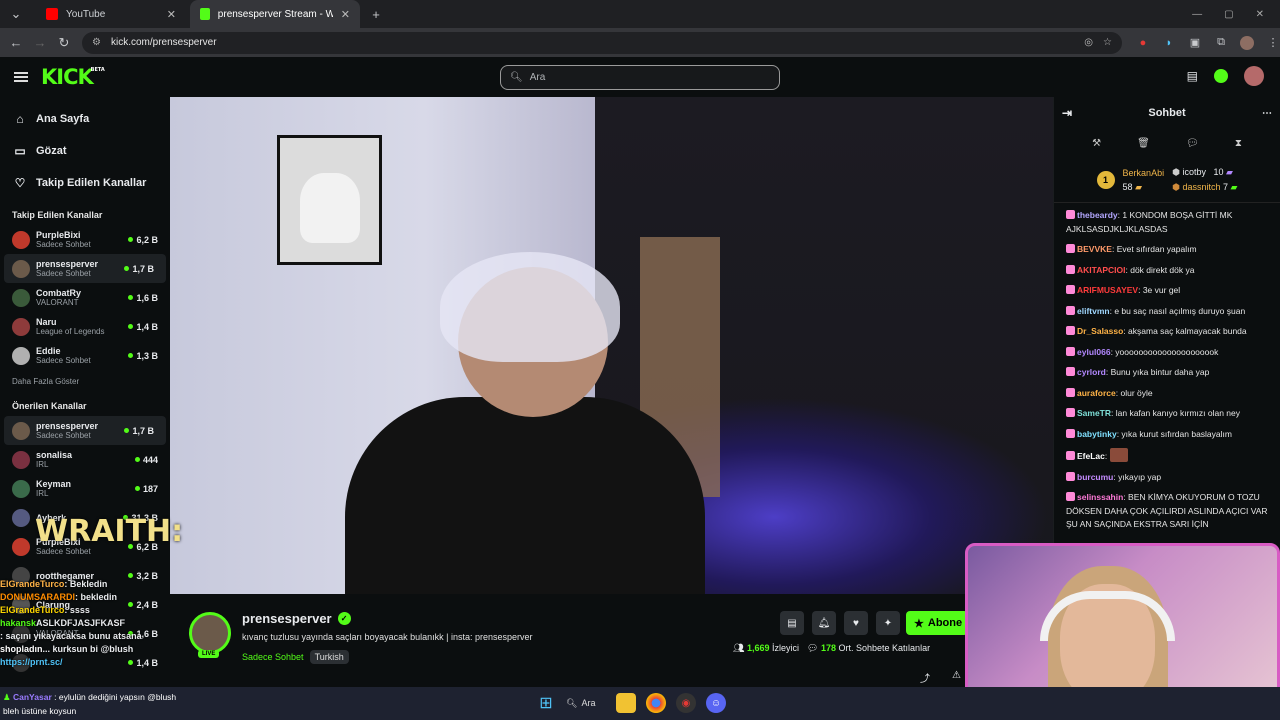  I want to click on streamer-name: prensesperver ✓, so click(296, 618).